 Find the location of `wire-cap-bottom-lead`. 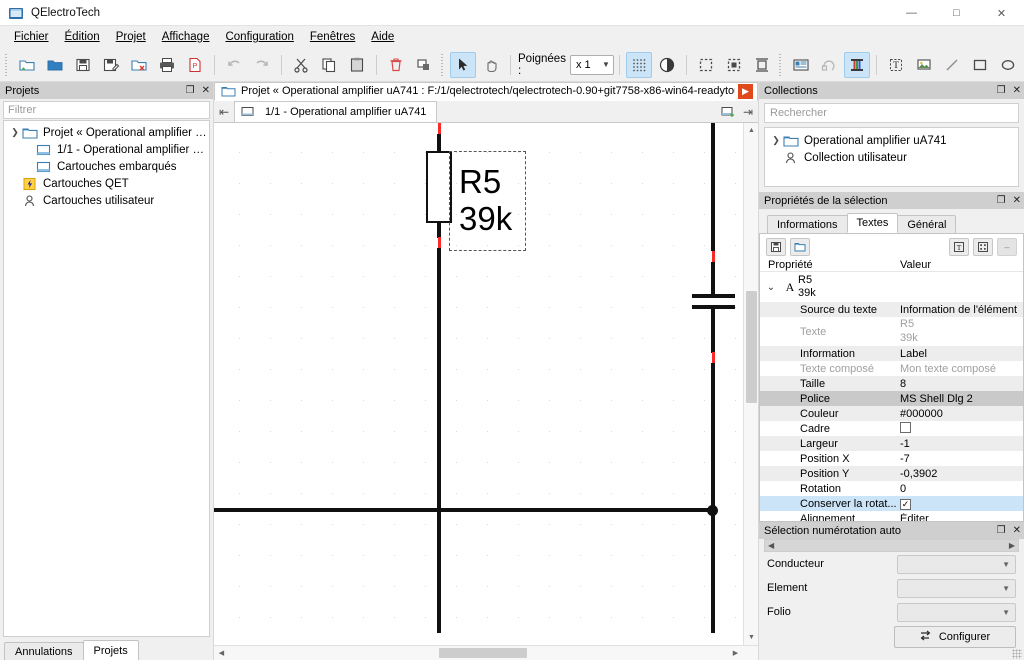

wire-cap-bottom-lead is located at coordinates (713, 330).